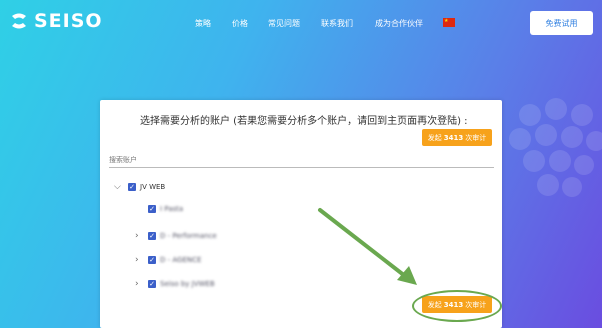 Image resolution: width=602 pixels, height=328 pixels. What do you see at coordinates (304, 121) in the screenshot?
I see `panel-title: 选择需要分析的账户 (若果您需要分析多个账户，请回到主页面再次登陆) :` at bounding box center [304, 121].